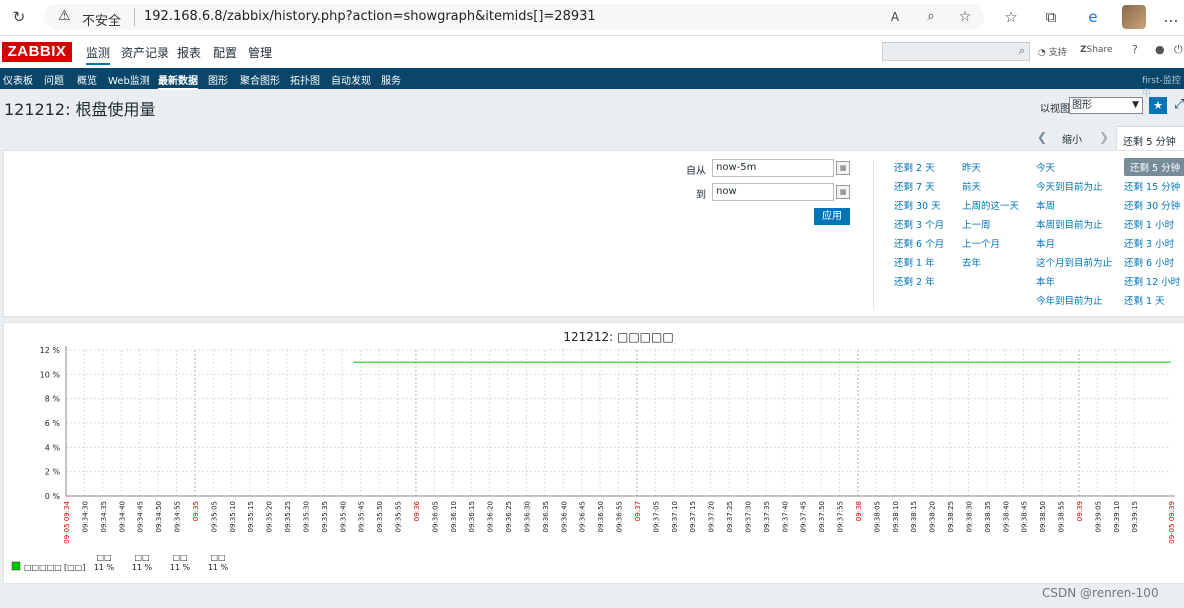  Describe the element at coordinates (1052, 51) in the screenshot. I see `support-link: ◔ 支持` at that location.